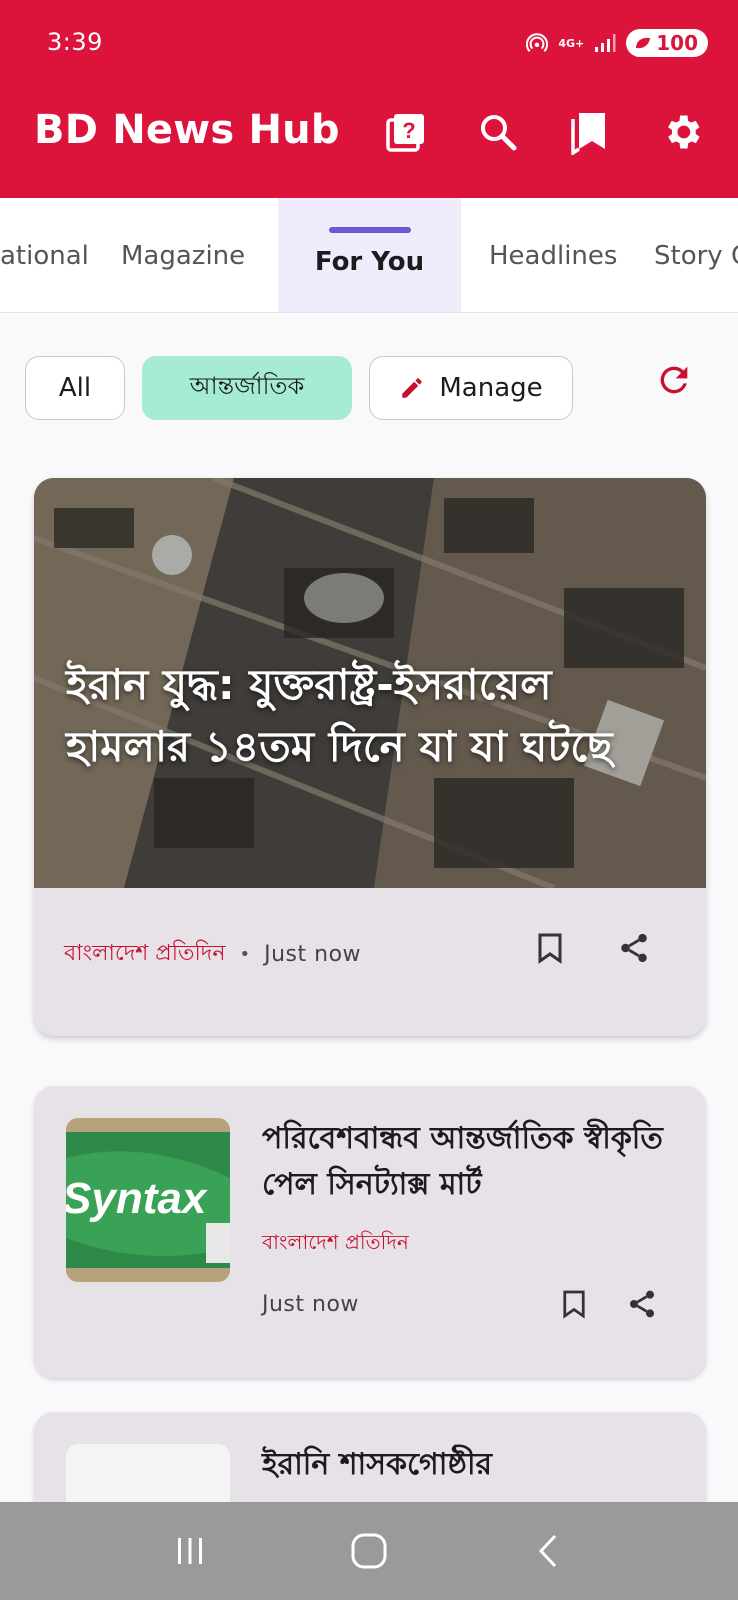 This screenshot has height=1600, width=738. I want to click on gear-icon, so click(684, 132).